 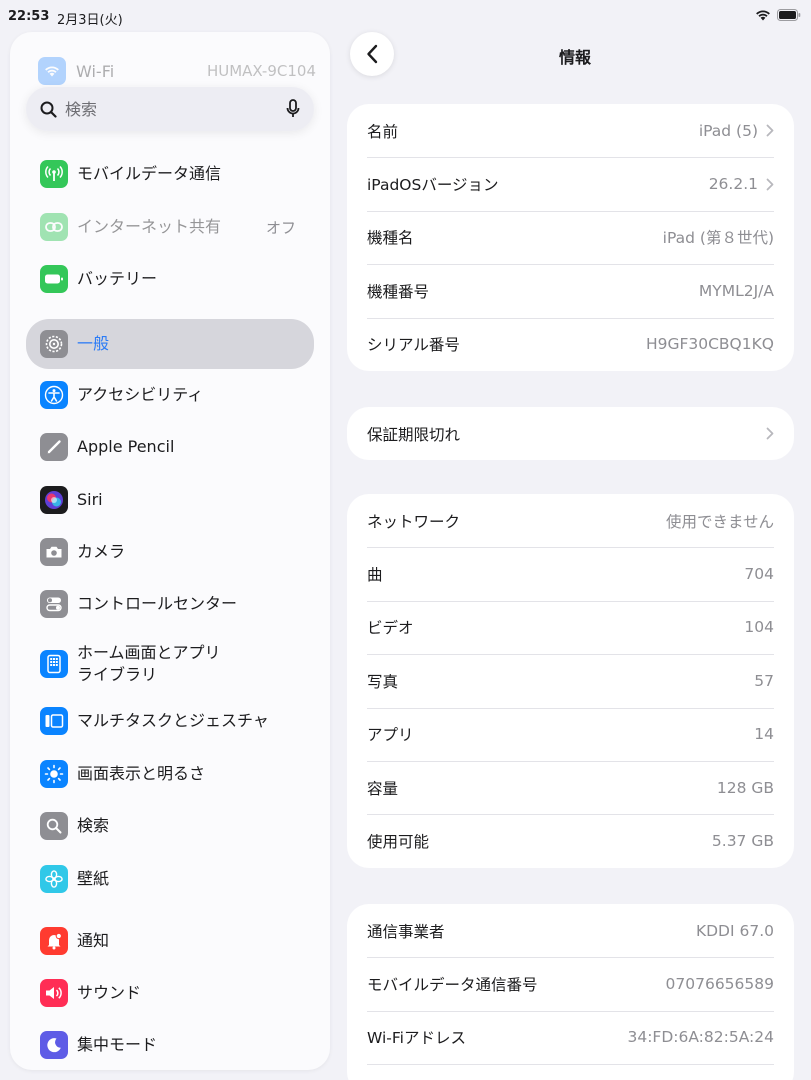 What do you see at coordinates (54, 395) in the screenshot?
I see `accessibility-icon` at bounding box center [54, 395].